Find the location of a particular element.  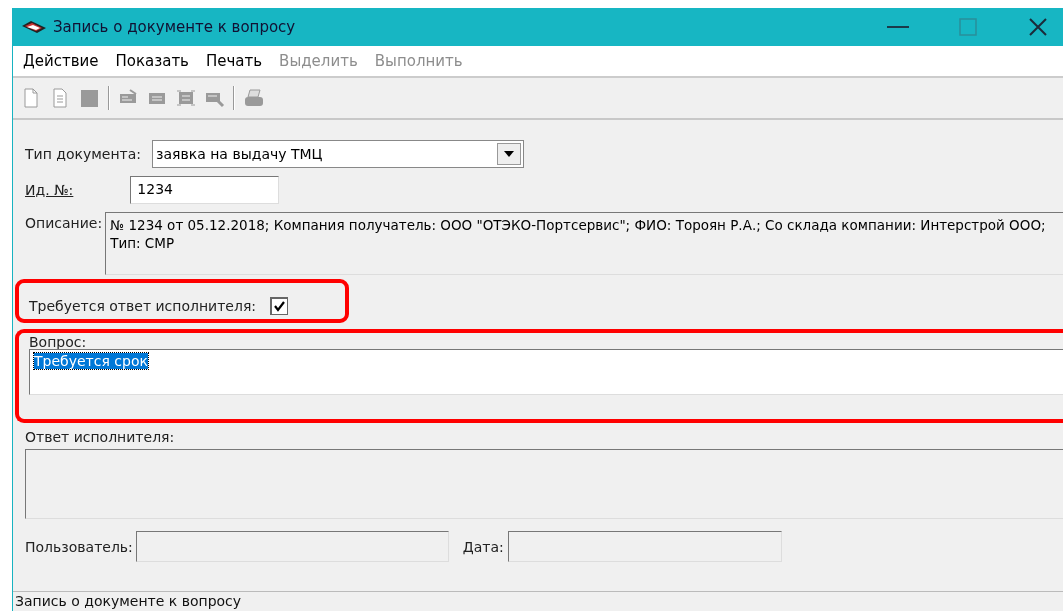

menu-item: Действие is located at coordinates (61, 61).